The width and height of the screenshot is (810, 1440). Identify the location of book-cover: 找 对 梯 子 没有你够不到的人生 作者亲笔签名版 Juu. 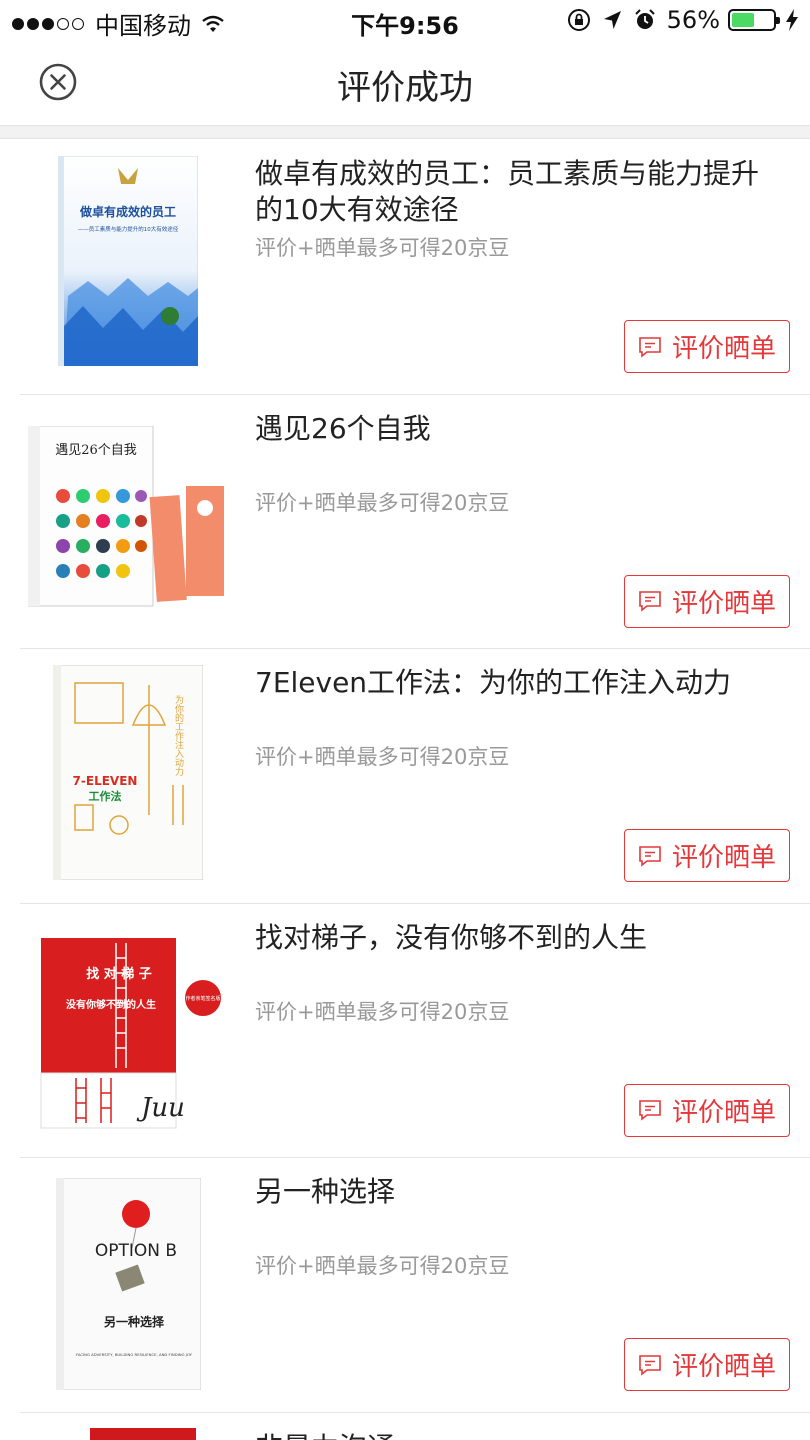
(128, 1031).